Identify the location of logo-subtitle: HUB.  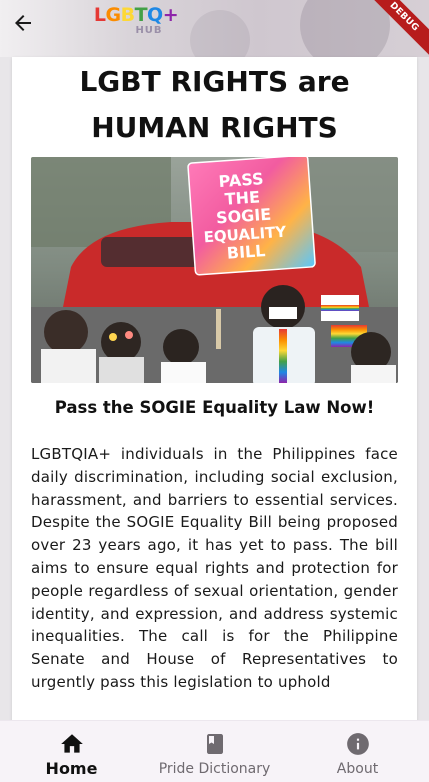
(149, 30).